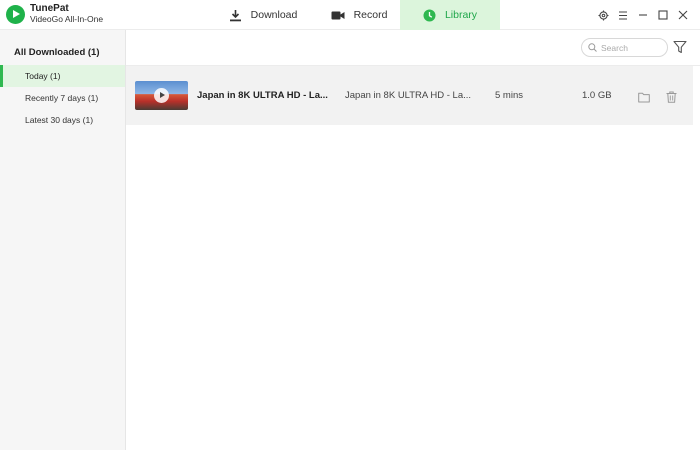 The image size is (700, 450). What do you see at coordinates (274, 15) in the screenshot?
I see `tab-download-label: Download` at bounding box center [274, 15].